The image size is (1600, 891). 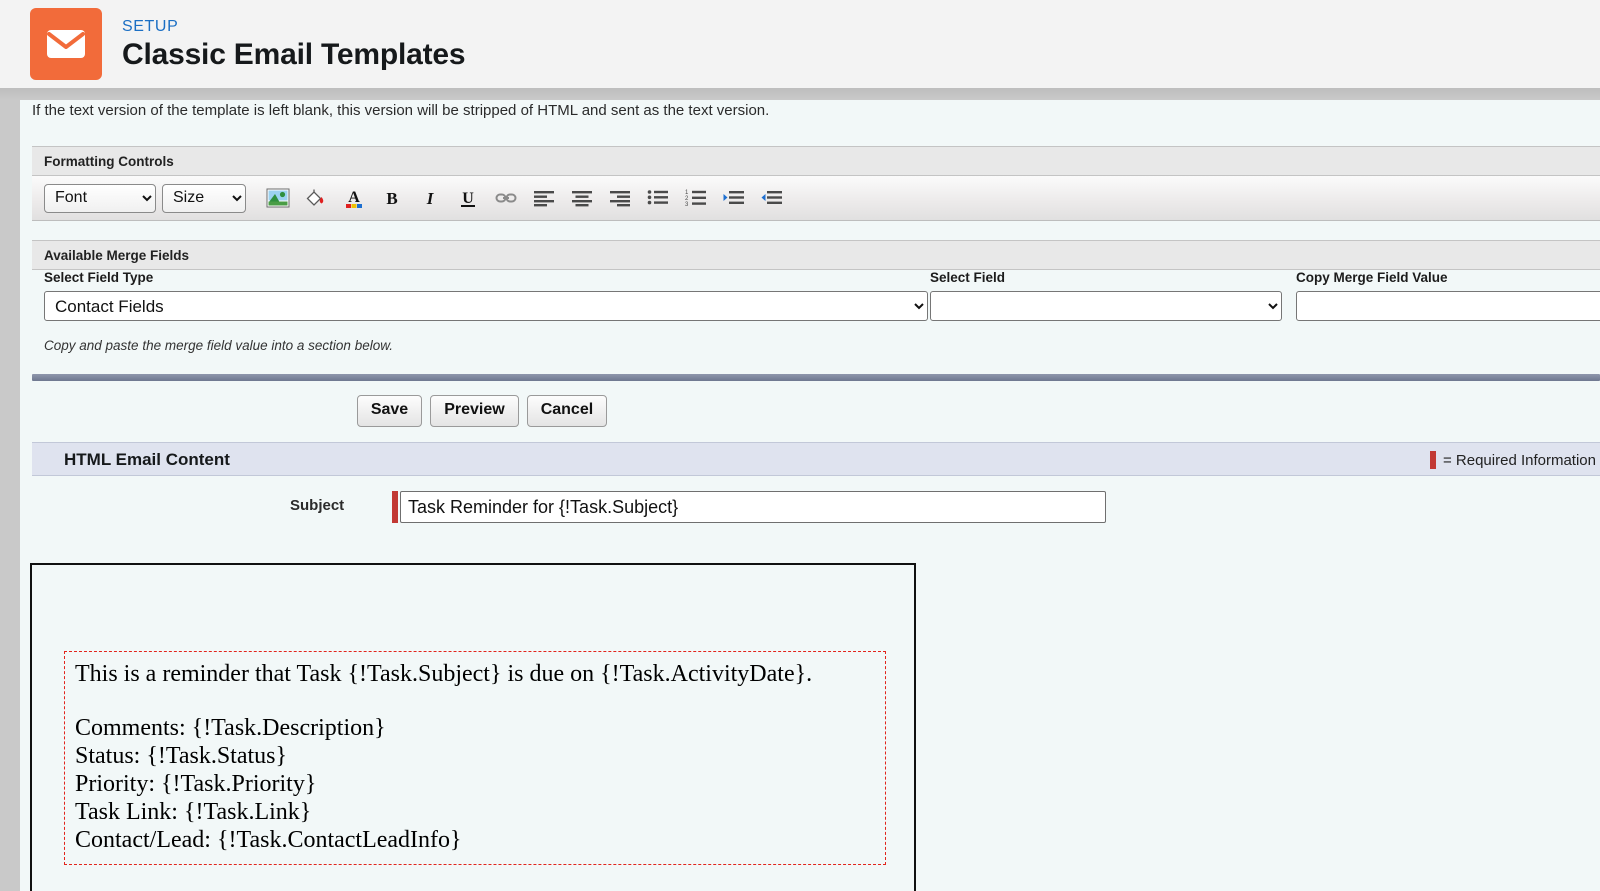 I want to click on action-buttons: Save Preview Cancel, so click(x=482, y=411).